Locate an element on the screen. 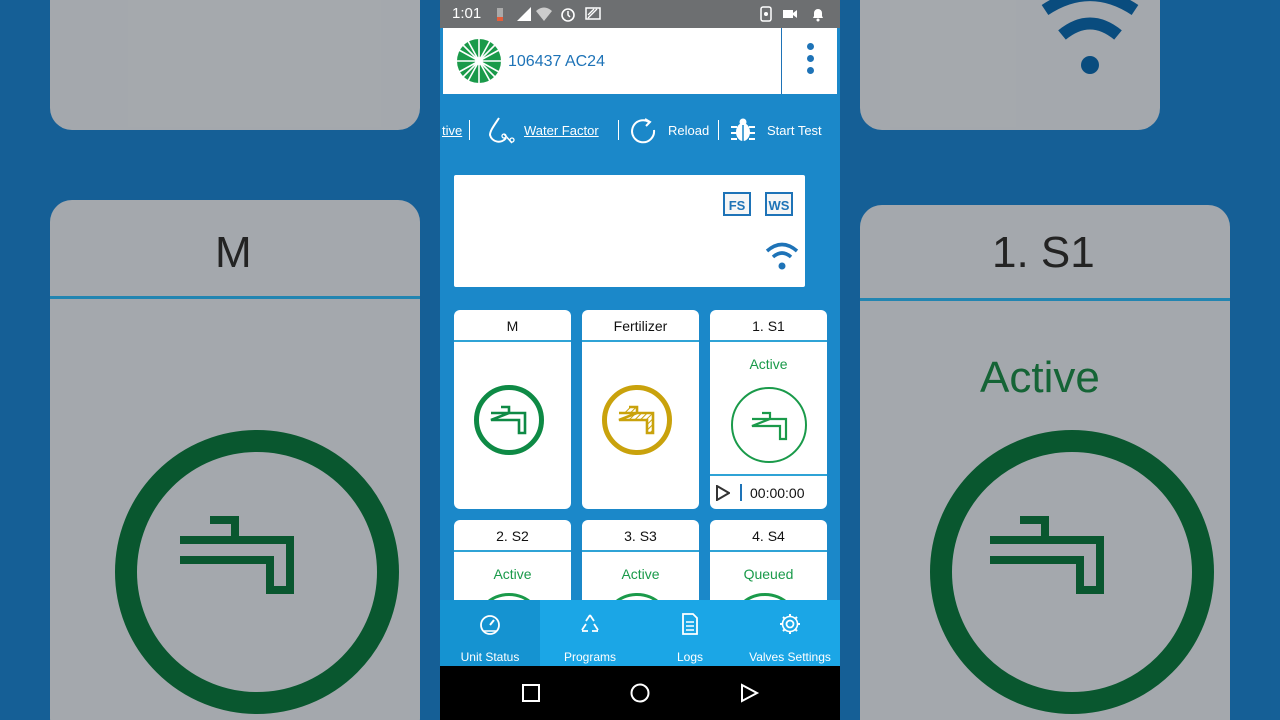  alarm-icon is located at coordinates (568, 15).